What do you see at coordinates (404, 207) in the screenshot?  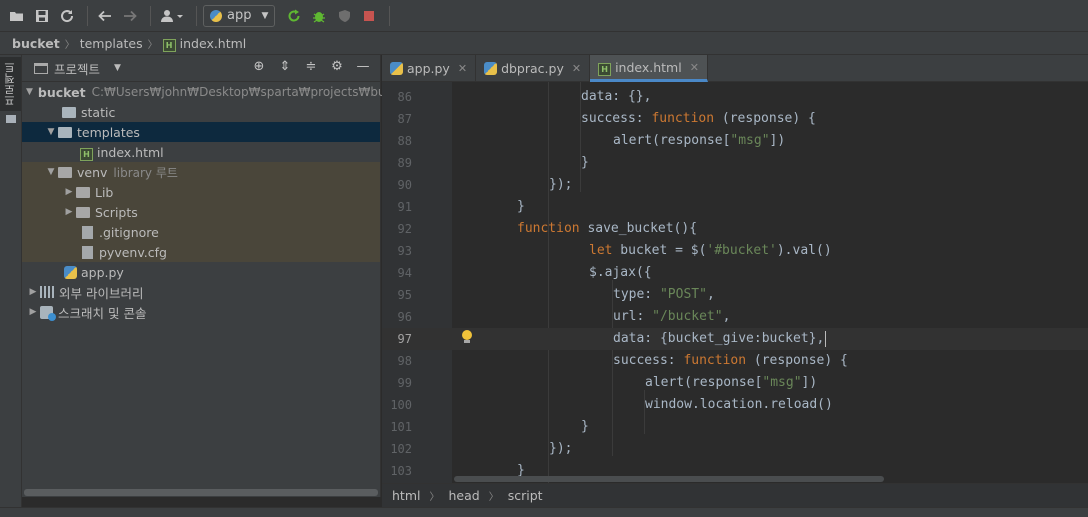 I see `line-number: 91` at bounding box center [404, 207].